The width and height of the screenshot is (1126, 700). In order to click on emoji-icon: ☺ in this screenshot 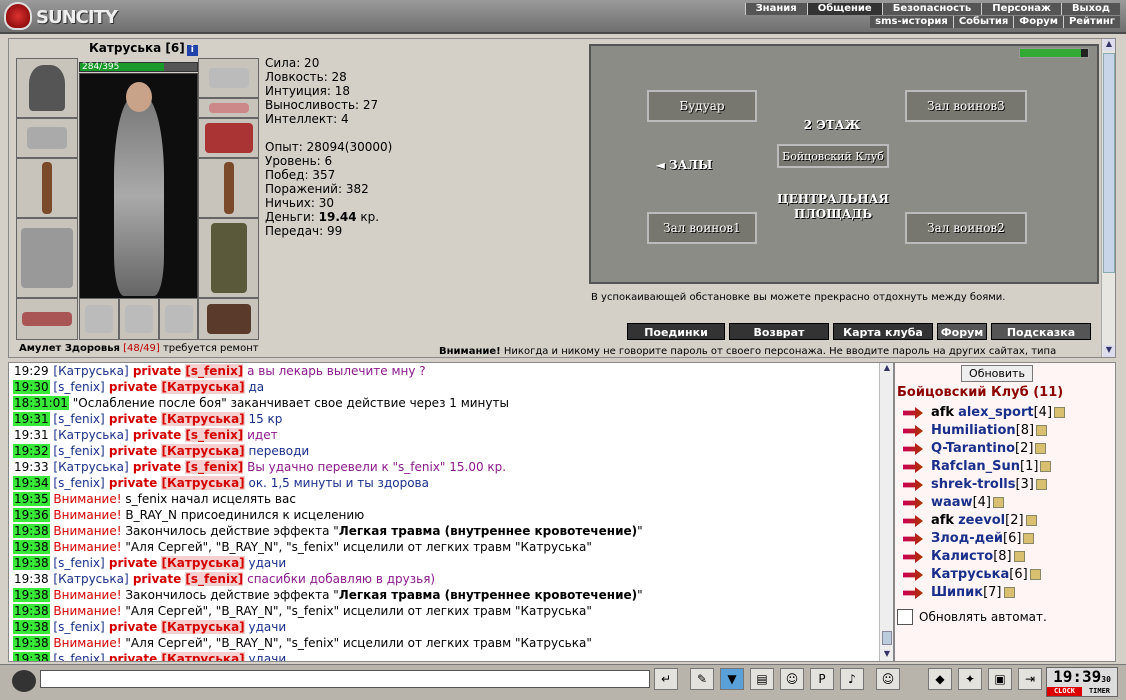, I will do `click(888, 679)`.